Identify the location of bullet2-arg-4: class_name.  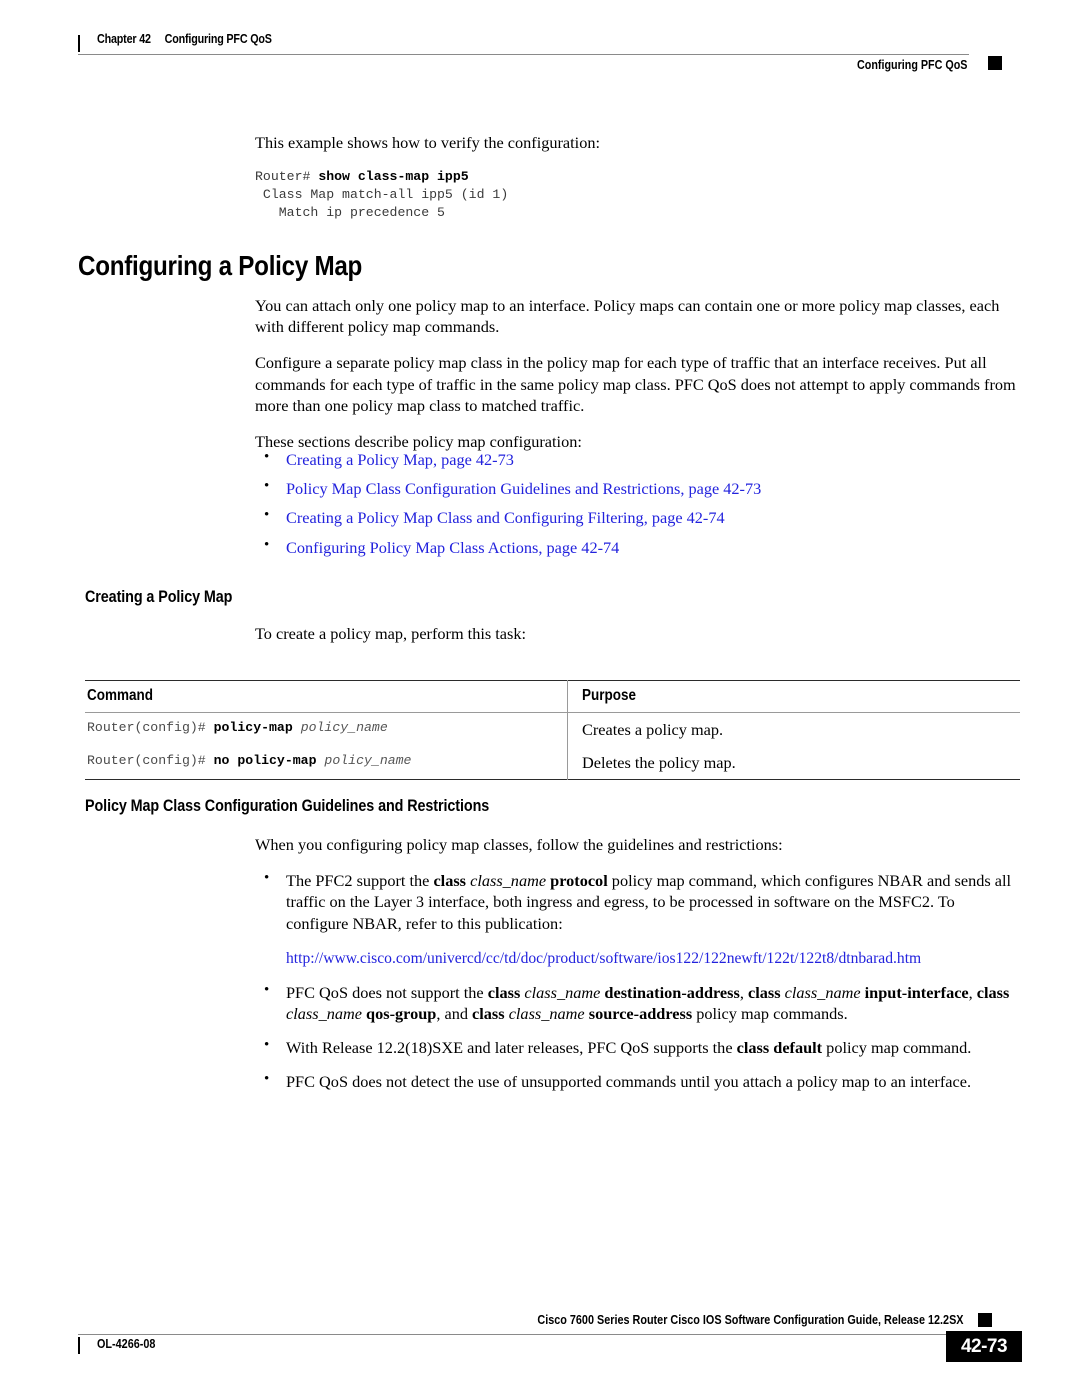
(546, 1014).